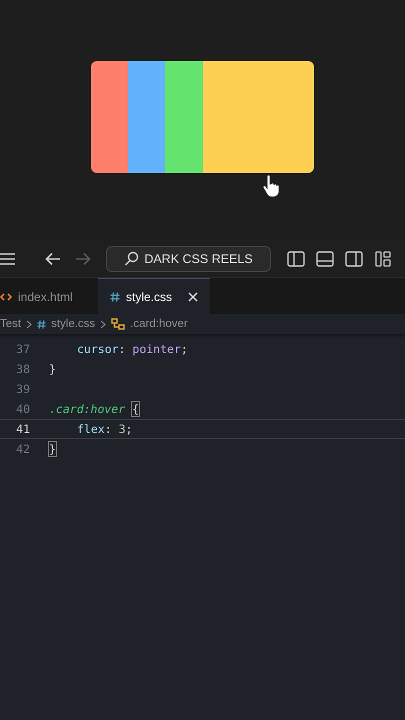 This screenshot has height=720, width=405. I want to click on line-number: 39, so click(22, 389).